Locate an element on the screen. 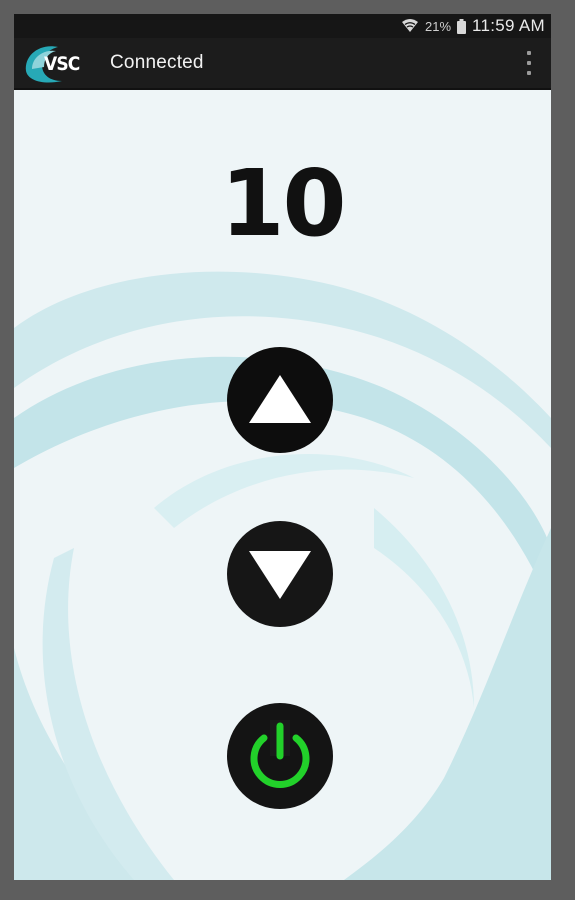 The image size is (575, 900). connection-status: Connected is located at coordinates (157, 62).